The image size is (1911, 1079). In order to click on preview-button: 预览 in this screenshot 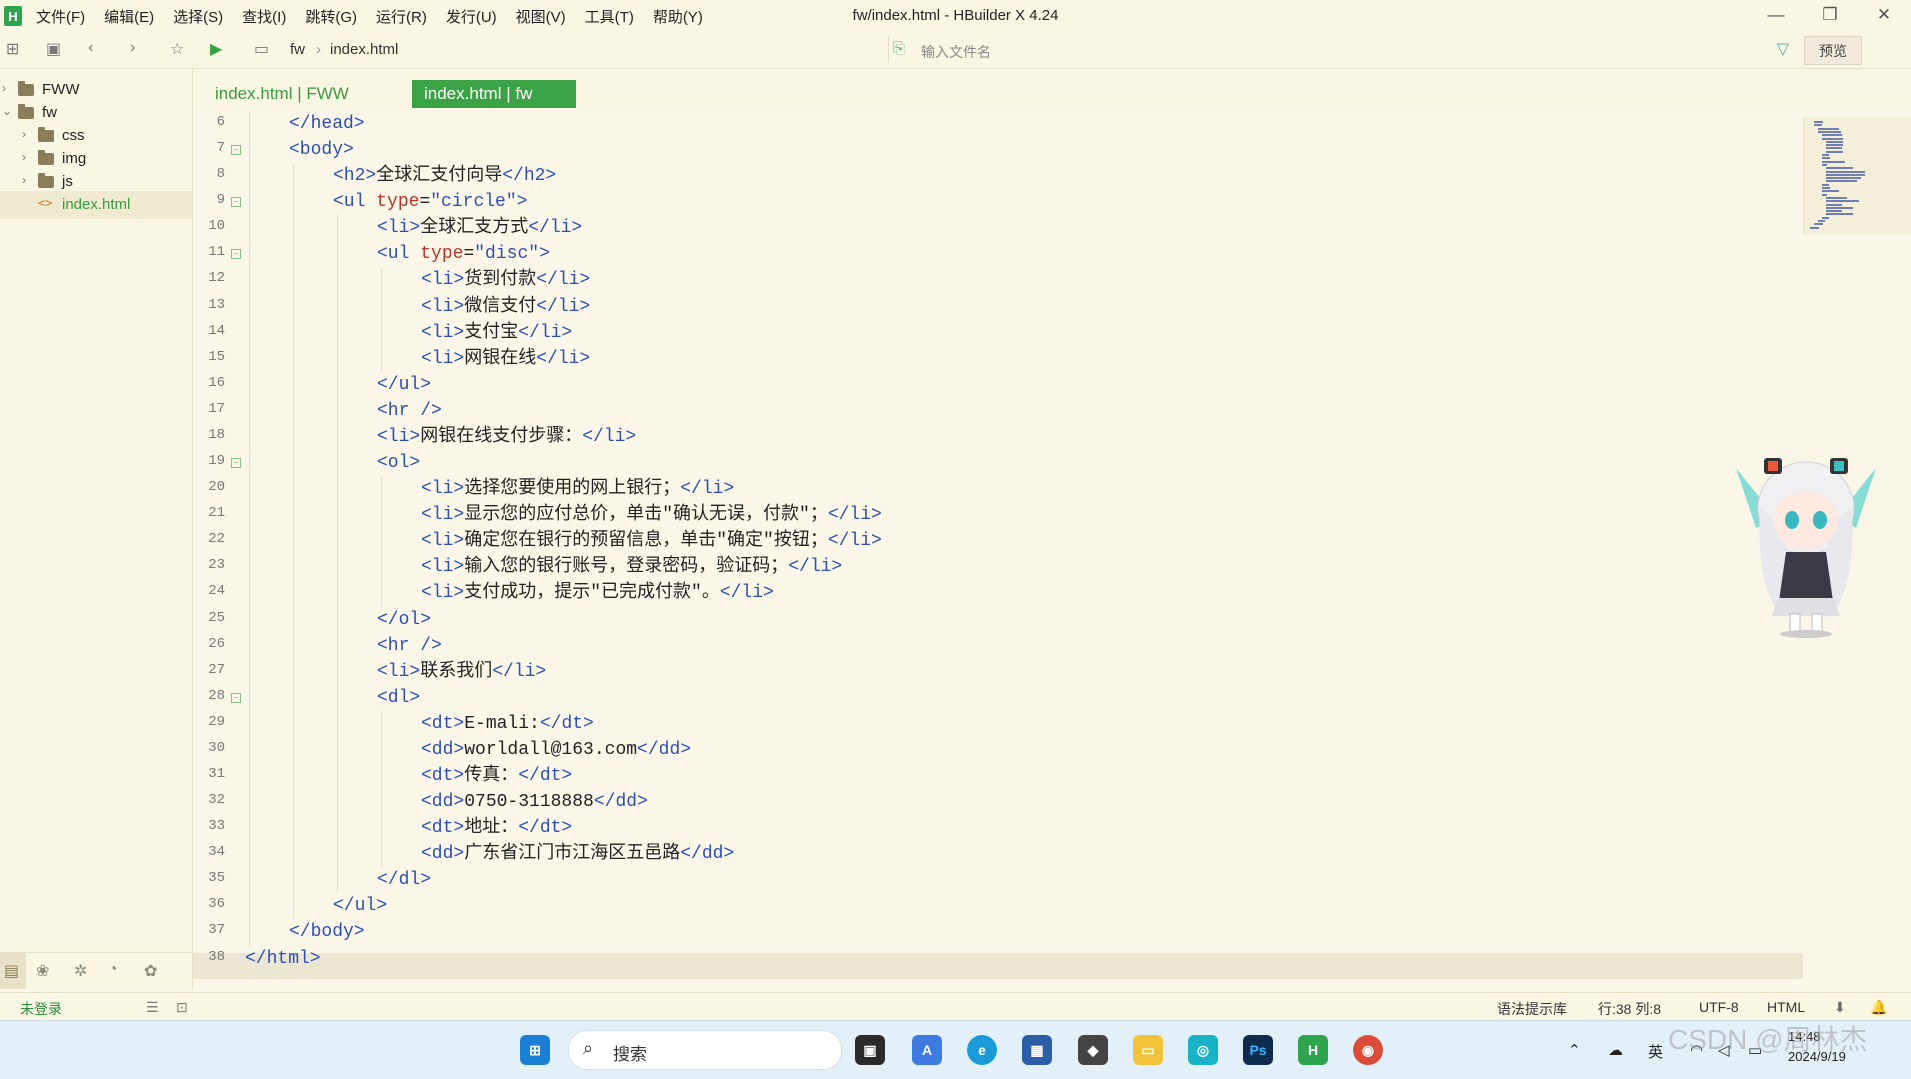, I will do `click(1833, 50)`.